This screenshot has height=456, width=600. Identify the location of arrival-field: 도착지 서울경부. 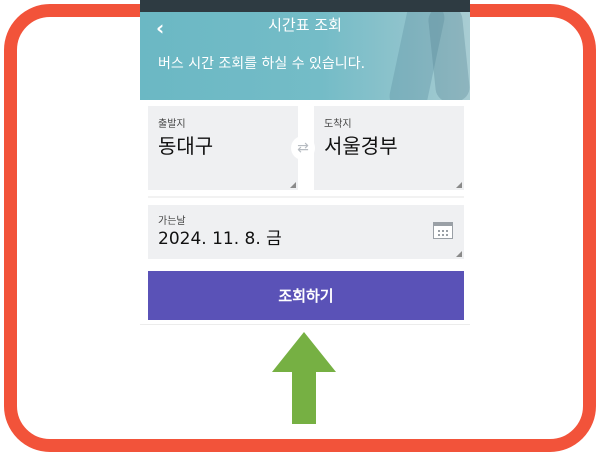
(389, 148).